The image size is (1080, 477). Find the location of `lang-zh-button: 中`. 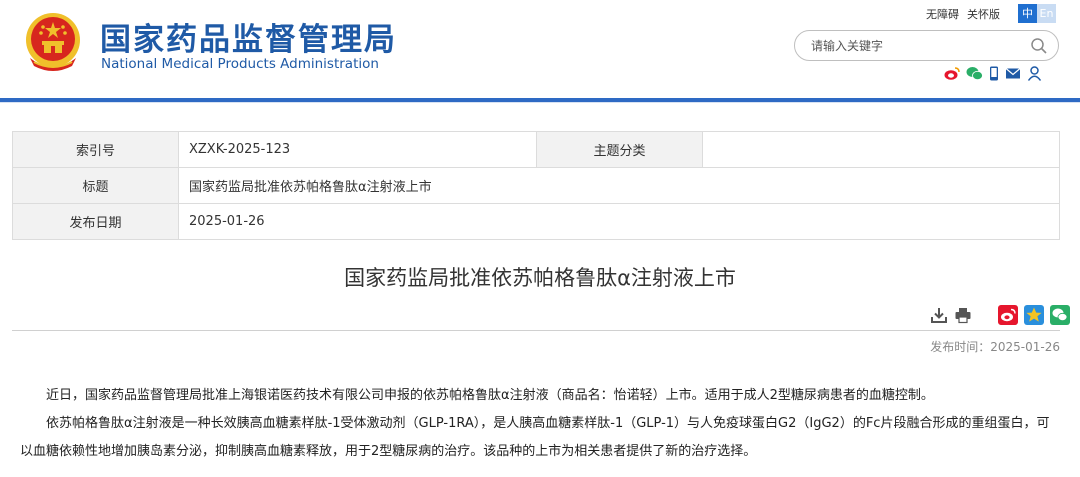

lang-zh-button: 中 is located at coordinates (1027, 13).